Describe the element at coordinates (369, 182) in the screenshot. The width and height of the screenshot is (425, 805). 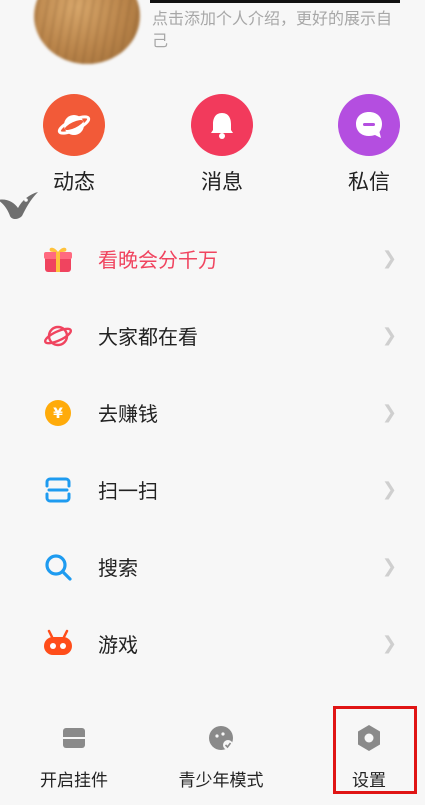
I see `quick-action-label: 私信` at that location.